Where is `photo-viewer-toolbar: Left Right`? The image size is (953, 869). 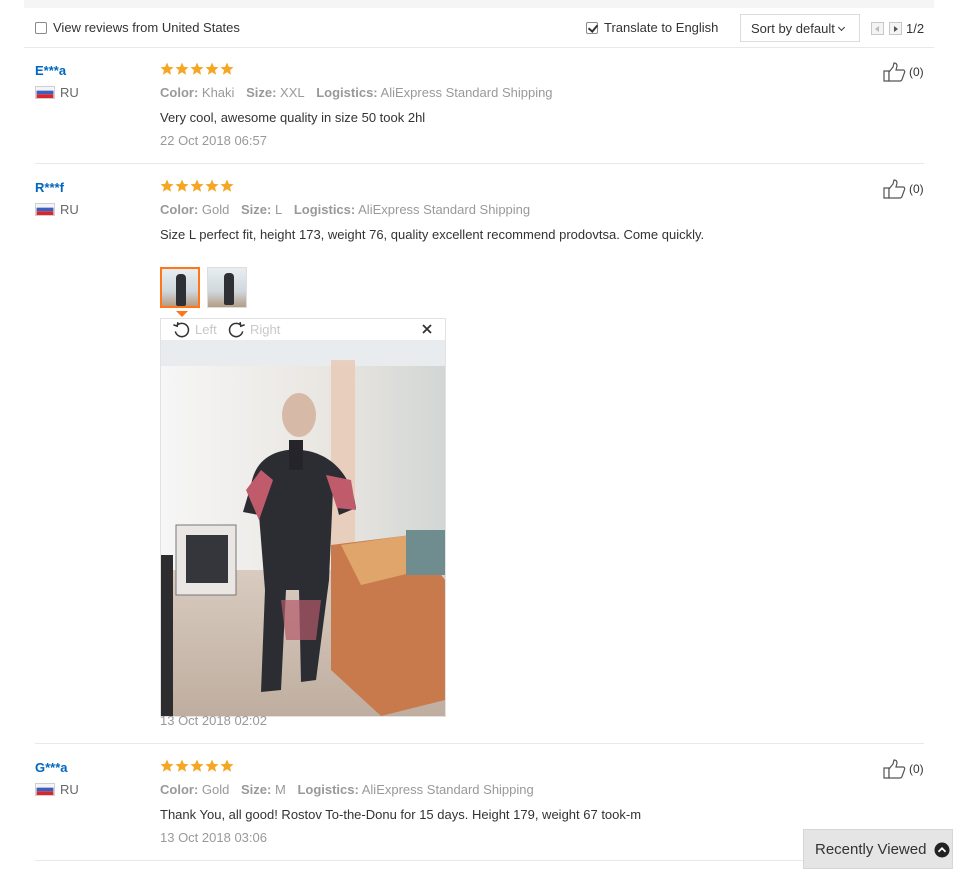
photo-viewer-toolbar: Left Right is located at coordinates (303, 329).